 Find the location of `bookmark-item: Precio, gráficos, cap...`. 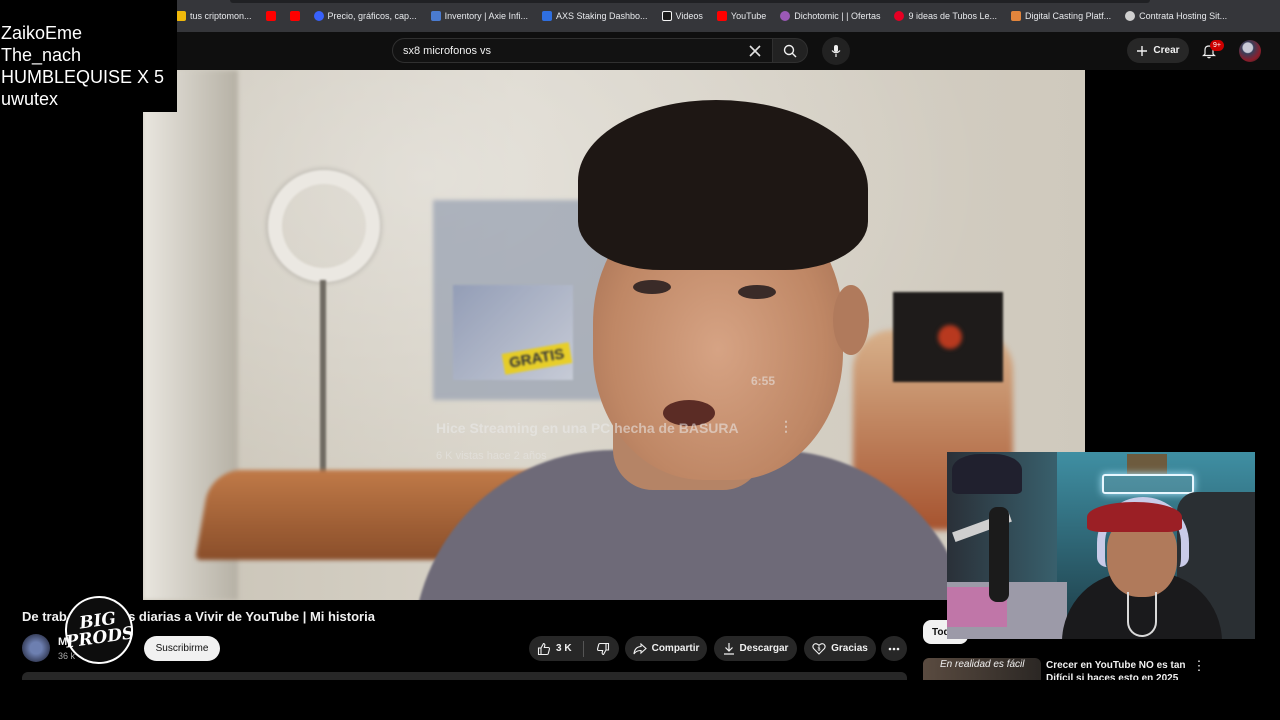

bookmark-item: Precio, gráficos, cap... is located at coordinates (365, 16).